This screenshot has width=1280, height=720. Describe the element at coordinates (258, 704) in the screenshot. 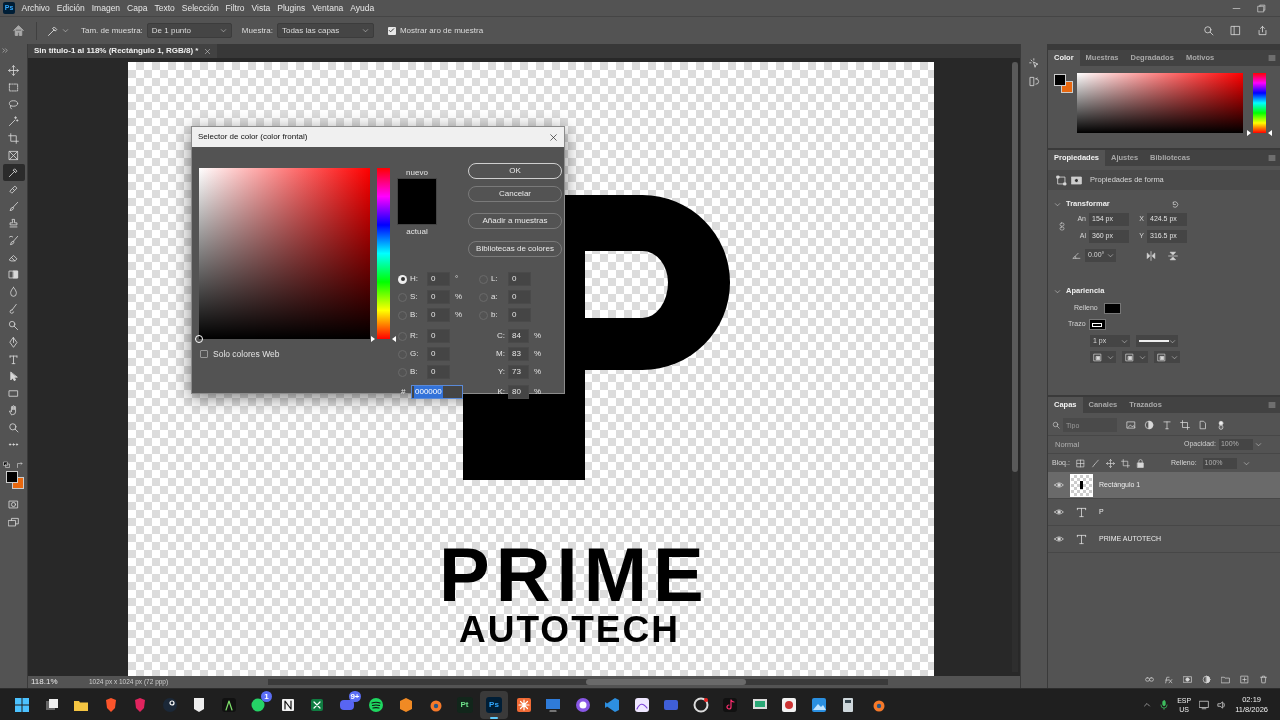

I see `taskbar-button: 1` at that location.